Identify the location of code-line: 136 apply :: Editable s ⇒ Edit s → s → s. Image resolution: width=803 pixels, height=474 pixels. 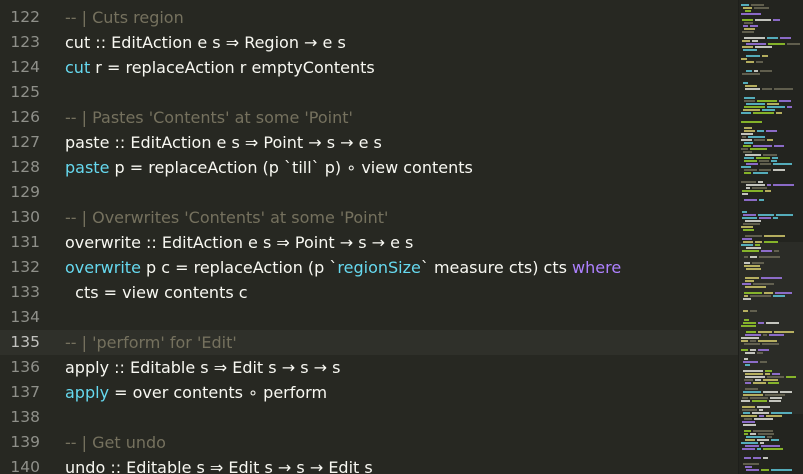
(369, 367).